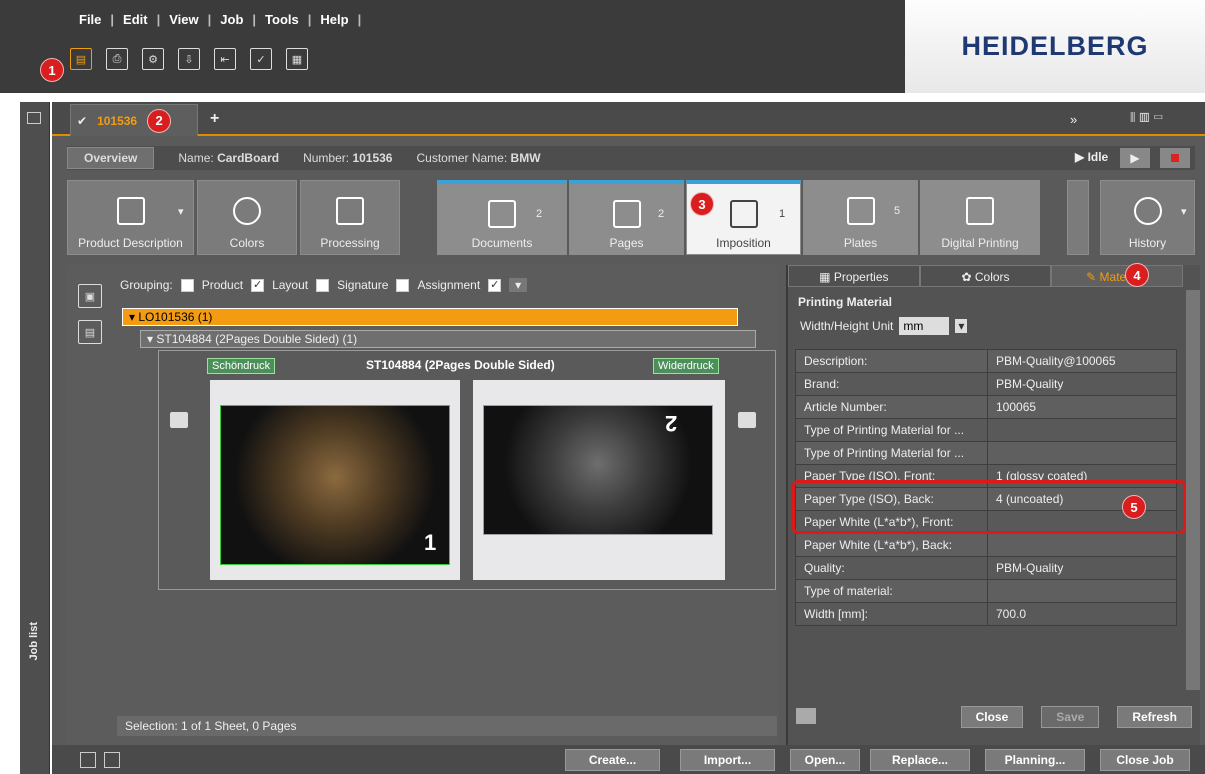 This screenshot has width=1205, height=774. I want to click on sidebar: Job list, so click(35, 438).